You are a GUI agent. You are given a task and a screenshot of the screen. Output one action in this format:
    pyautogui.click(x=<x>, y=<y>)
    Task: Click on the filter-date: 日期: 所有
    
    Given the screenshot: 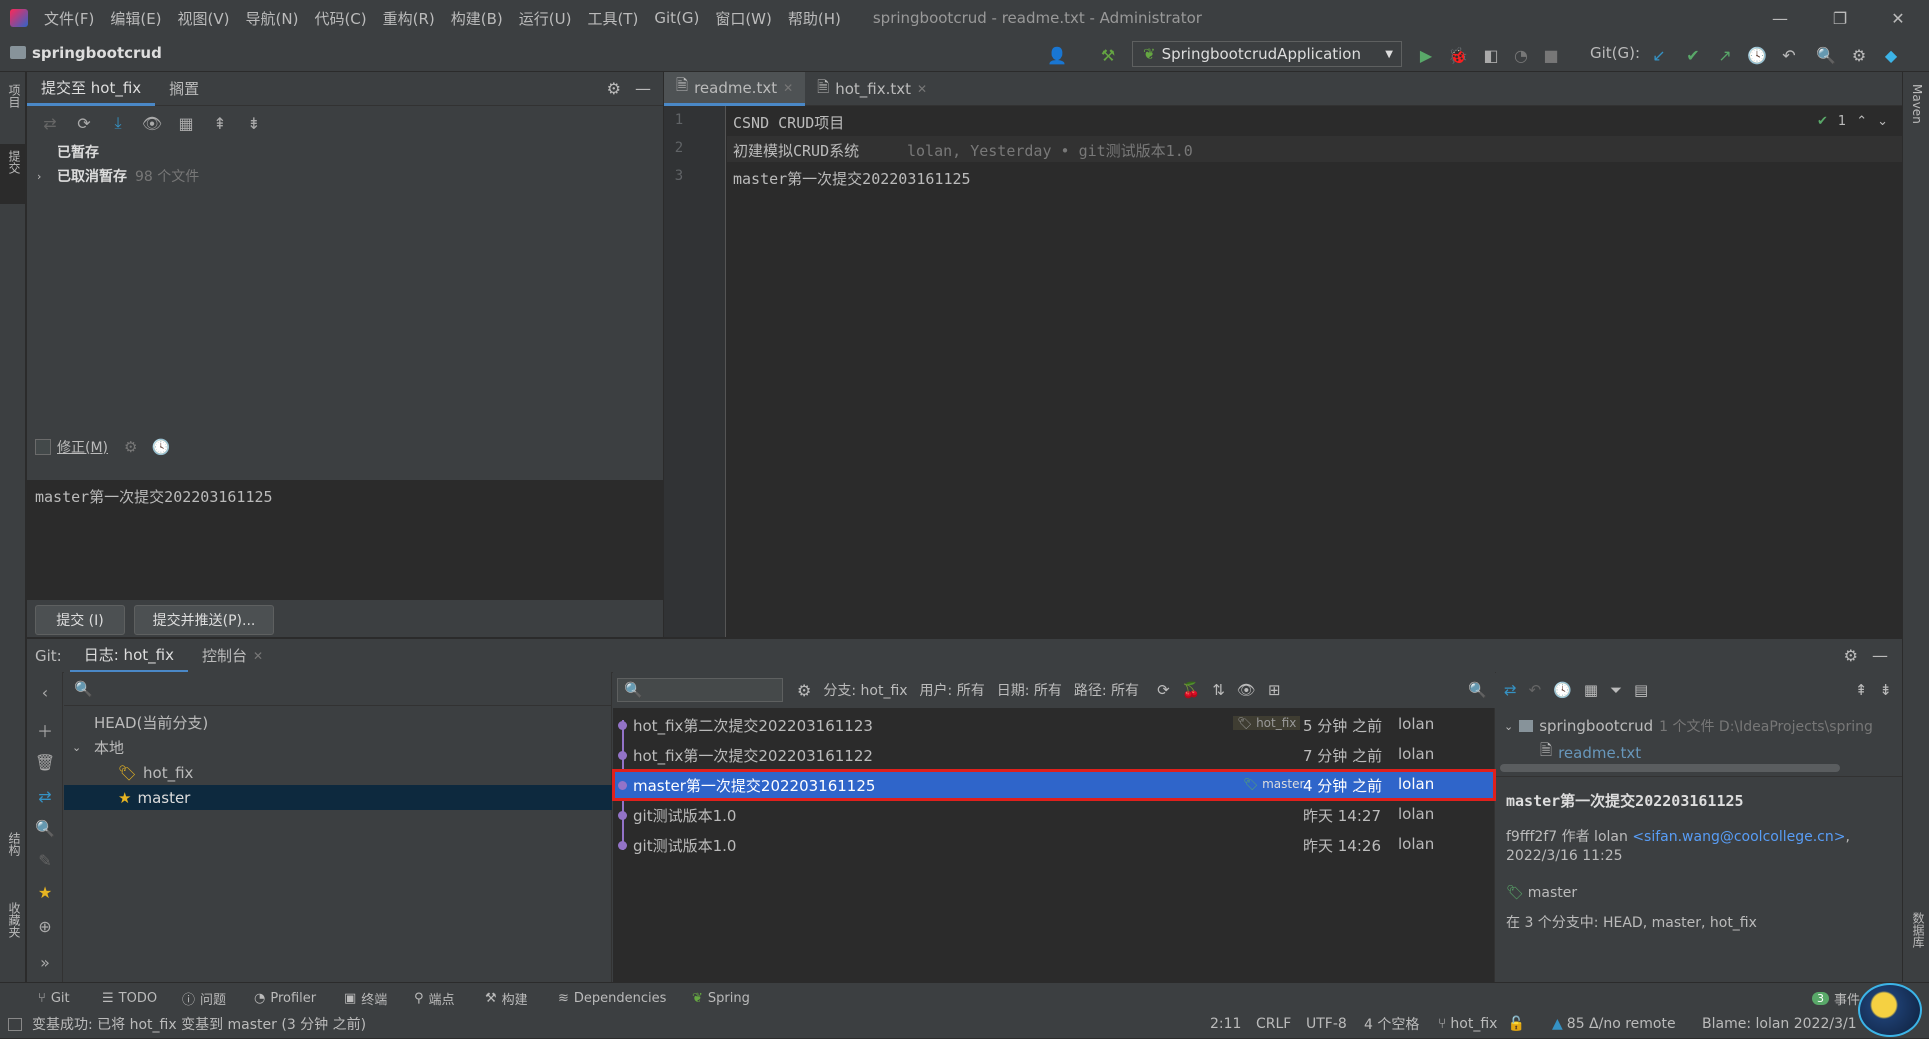 What is the action you would take?
    pyautogui.click(x=1029, y=690)
    